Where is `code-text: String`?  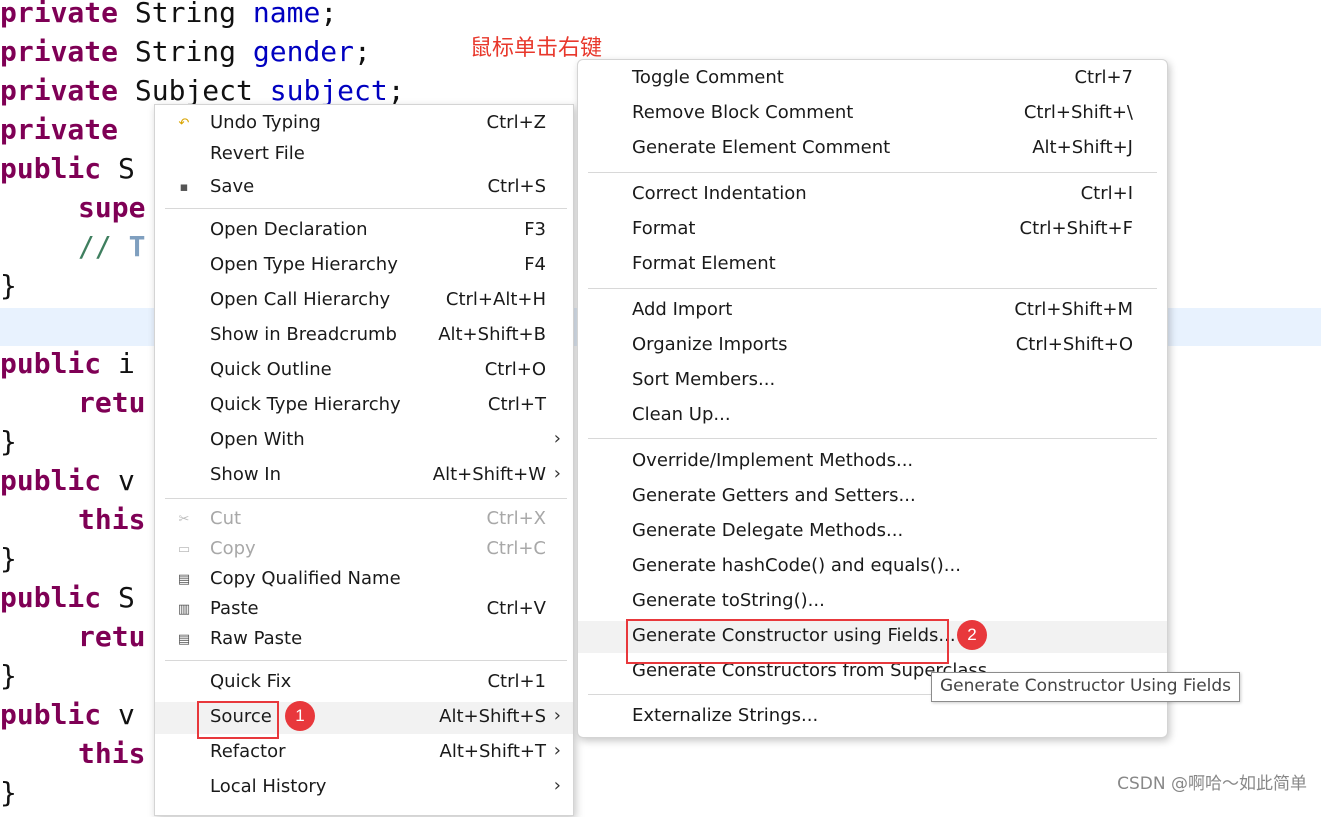
code-text: String is located at coordinates (185, 14).